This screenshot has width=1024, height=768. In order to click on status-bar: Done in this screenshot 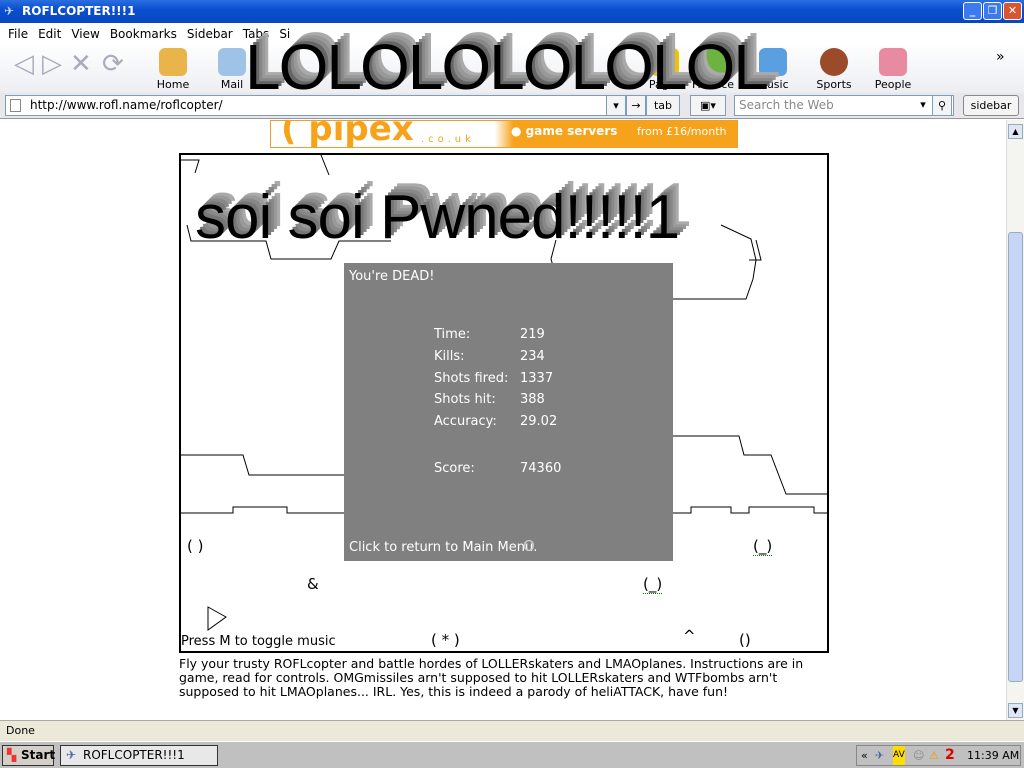, I will do `click(512, 730)`.